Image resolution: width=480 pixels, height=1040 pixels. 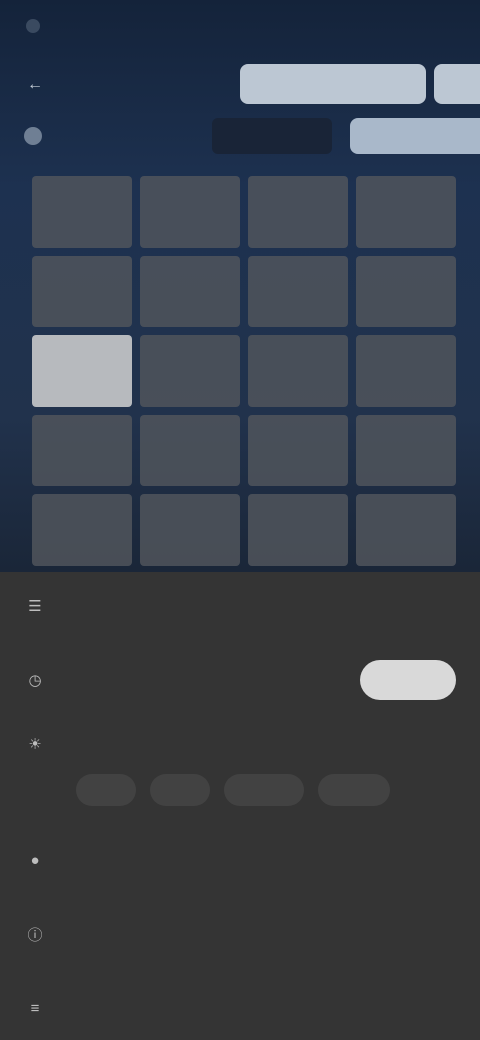 I want to click on app-icon, so click(x=33, y=26).